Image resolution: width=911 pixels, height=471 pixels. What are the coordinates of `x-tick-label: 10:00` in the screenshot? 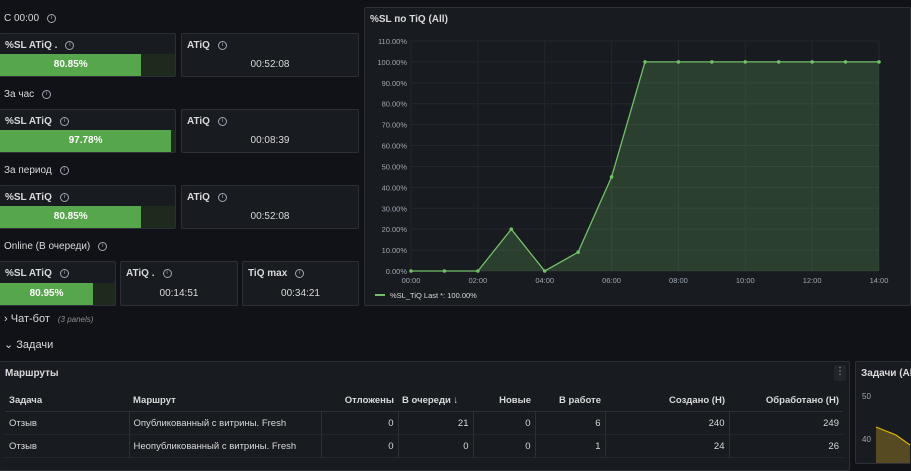 It's located at (745, 280).